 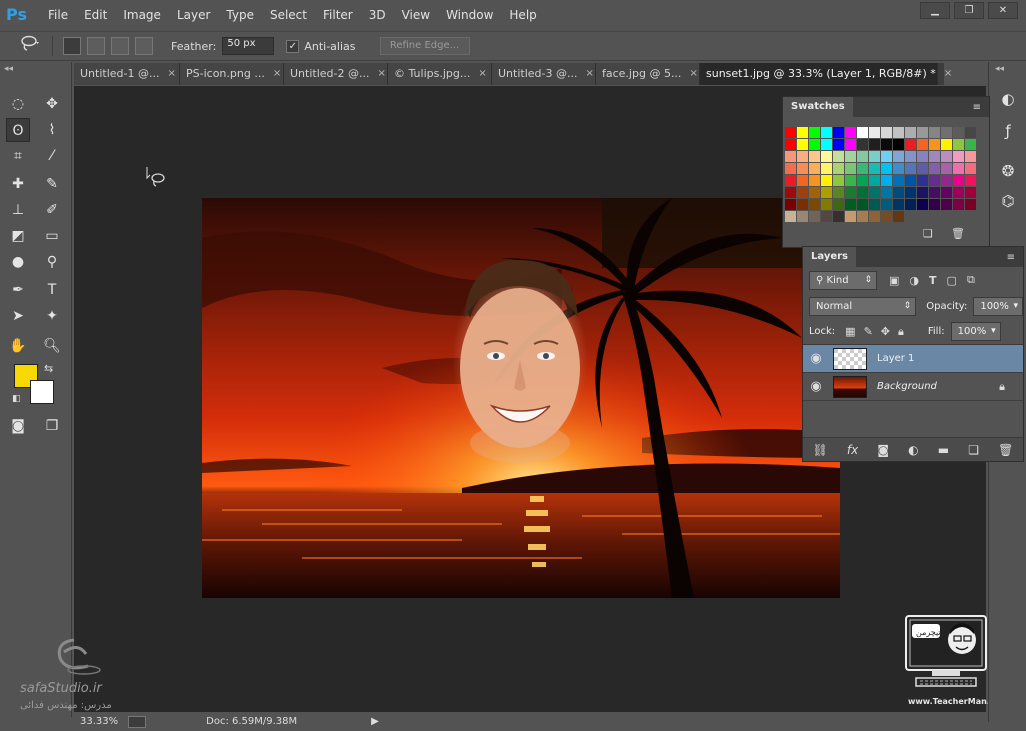 What do you see at coordinates (952, 280) in the screenshot?
I see `filter-shape-icon: ▢` at bounding box center [952, 280].